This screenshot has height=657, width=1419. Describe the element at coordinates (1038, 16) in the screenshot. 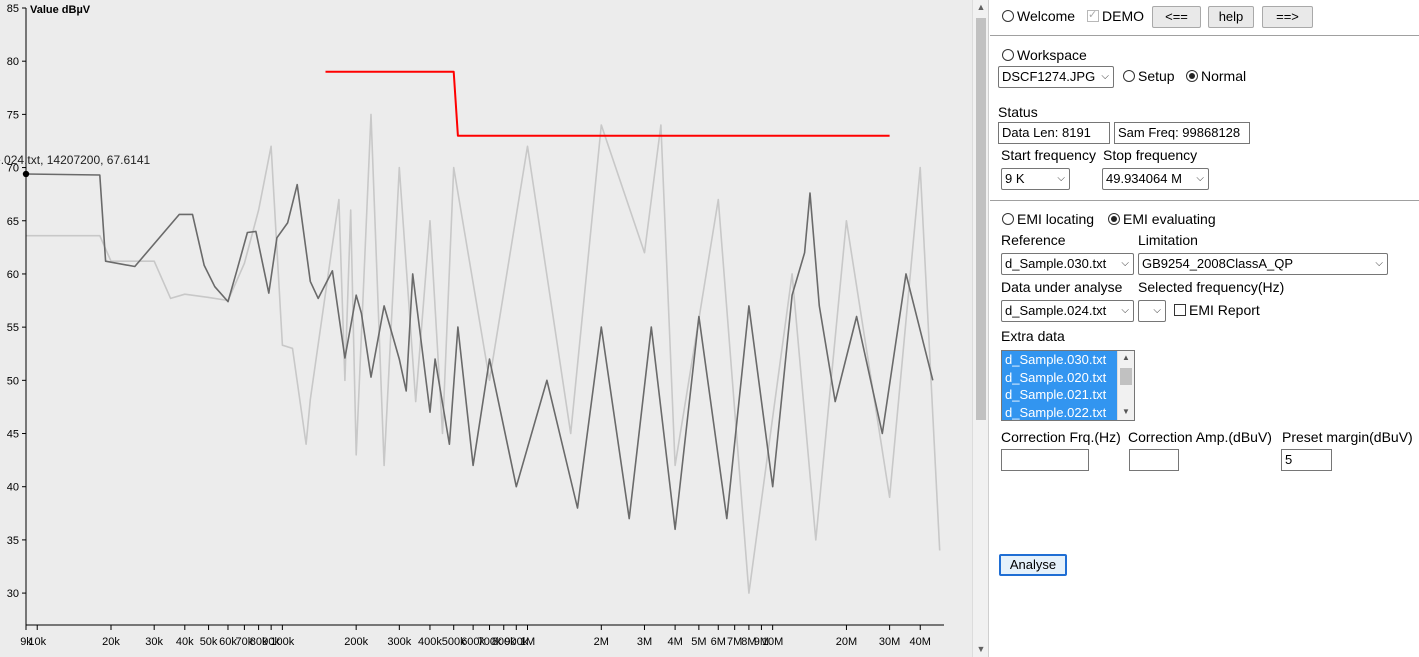

I see `welcome-radio: Welcome` at that location.